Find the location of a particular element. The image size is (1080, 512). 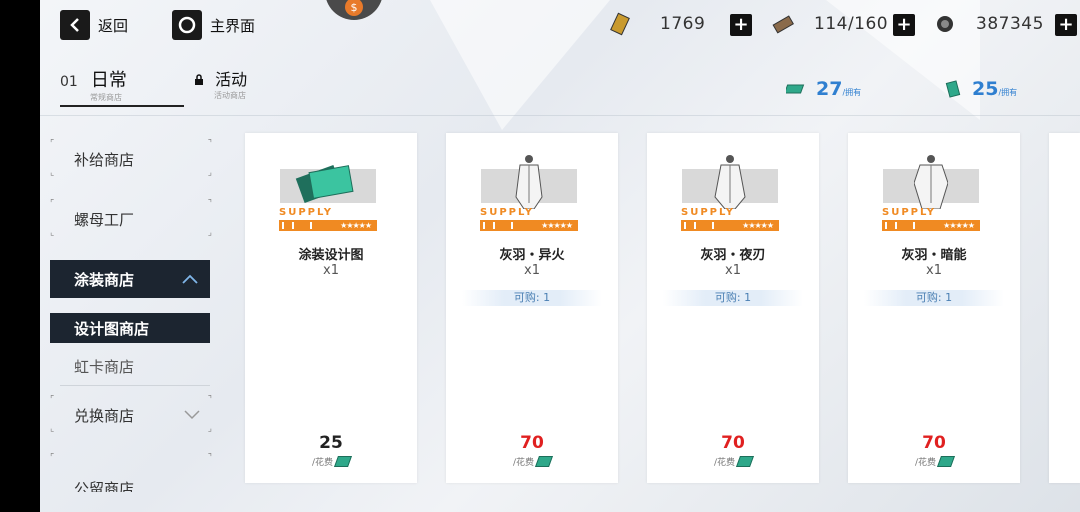

back-button: 返回 is located at coordinates (94, 25).